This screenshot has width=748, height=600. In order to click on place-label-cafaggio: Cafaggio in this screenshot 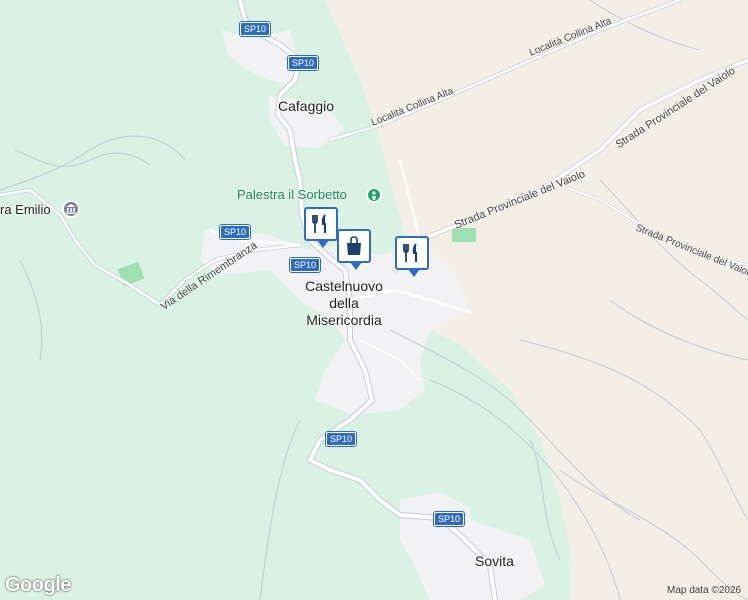, I will do `click(306, 106)`.